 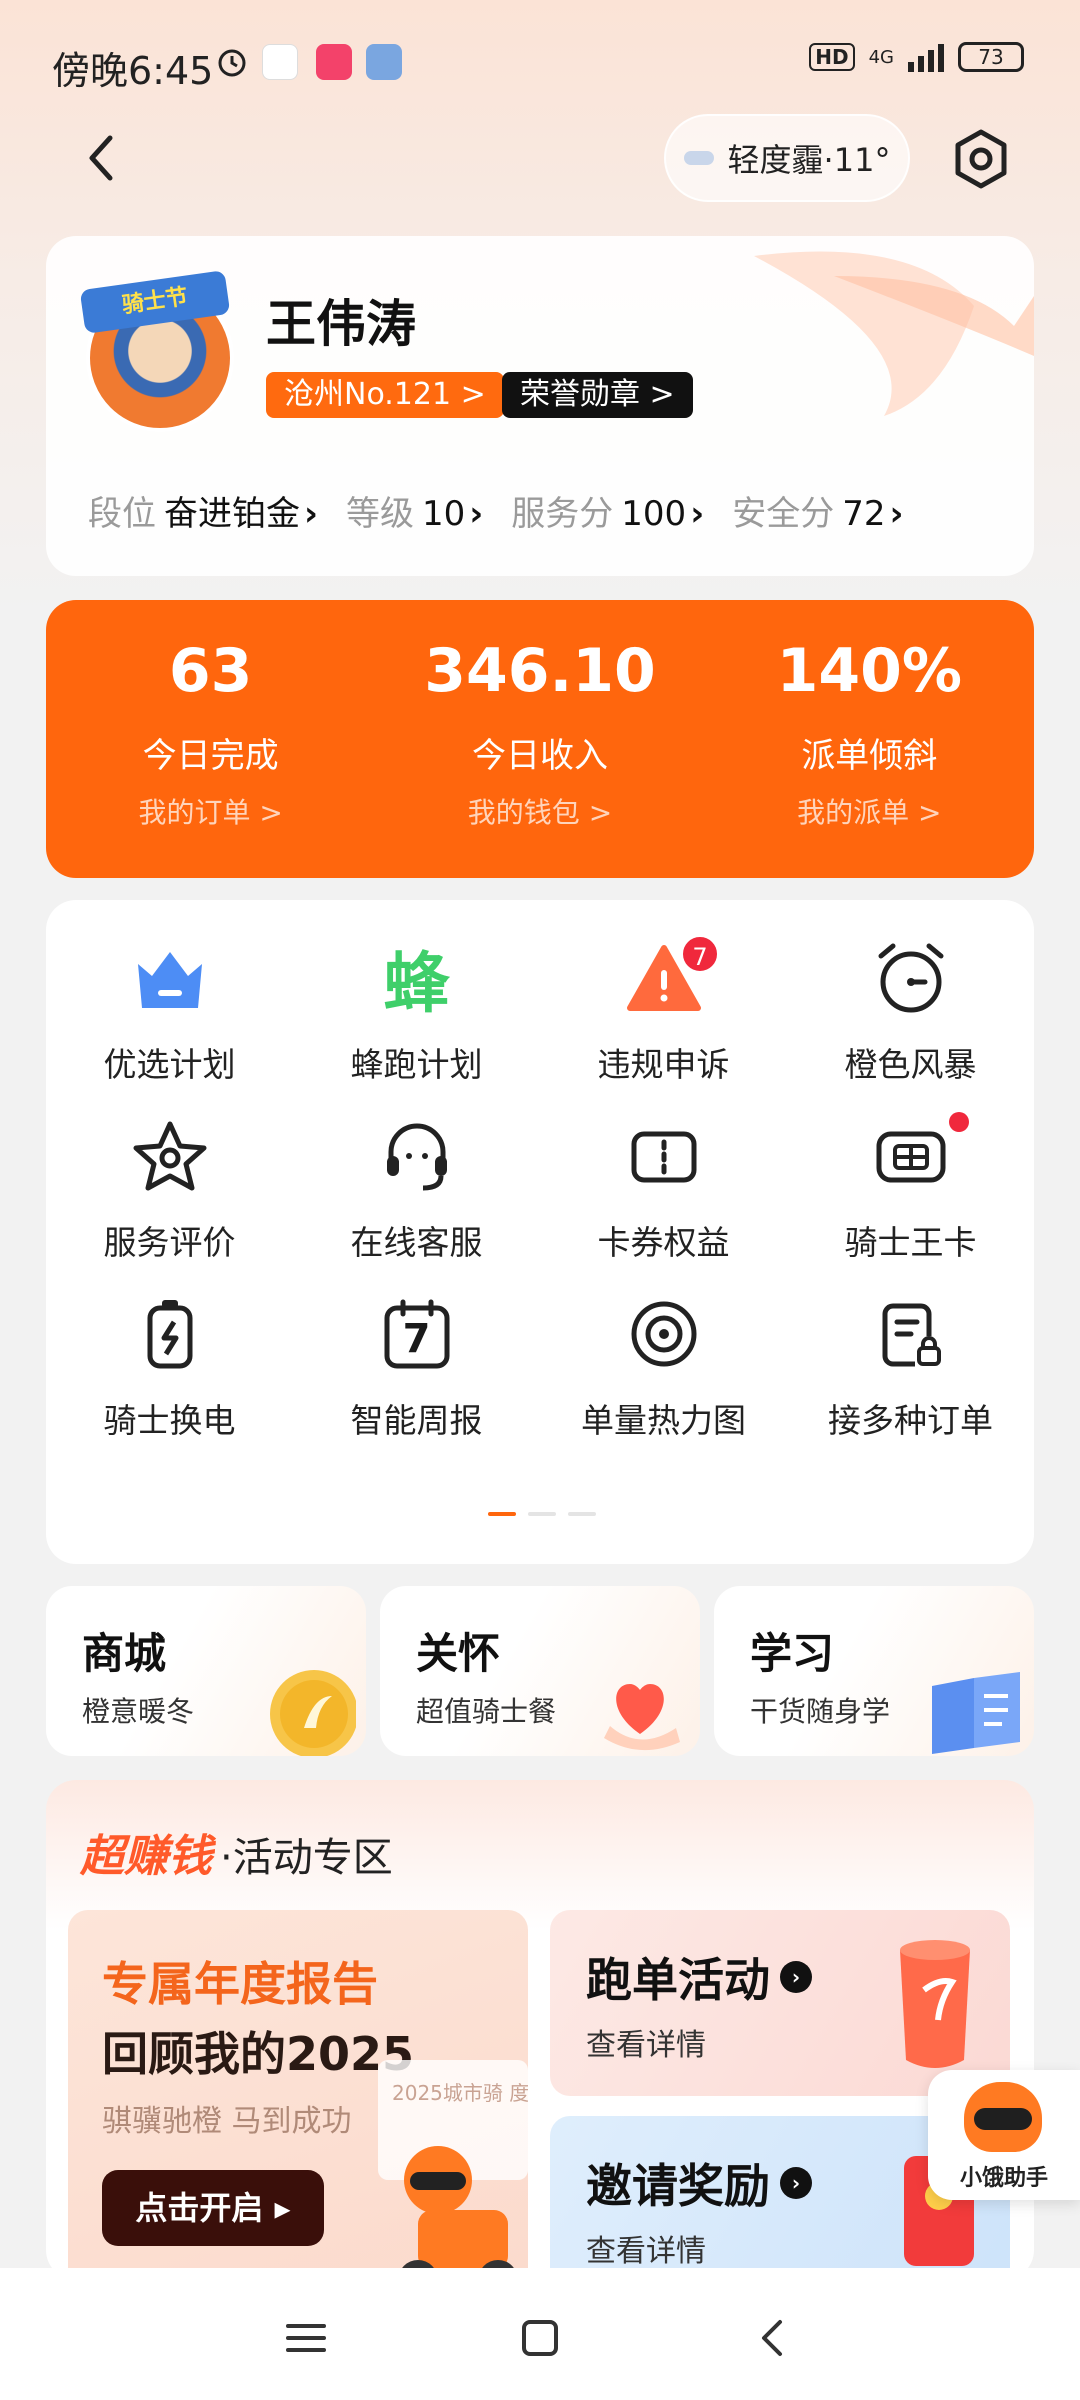 I want to click on weather-pill: 轻度霾·11°, so click(x=787, y=158).